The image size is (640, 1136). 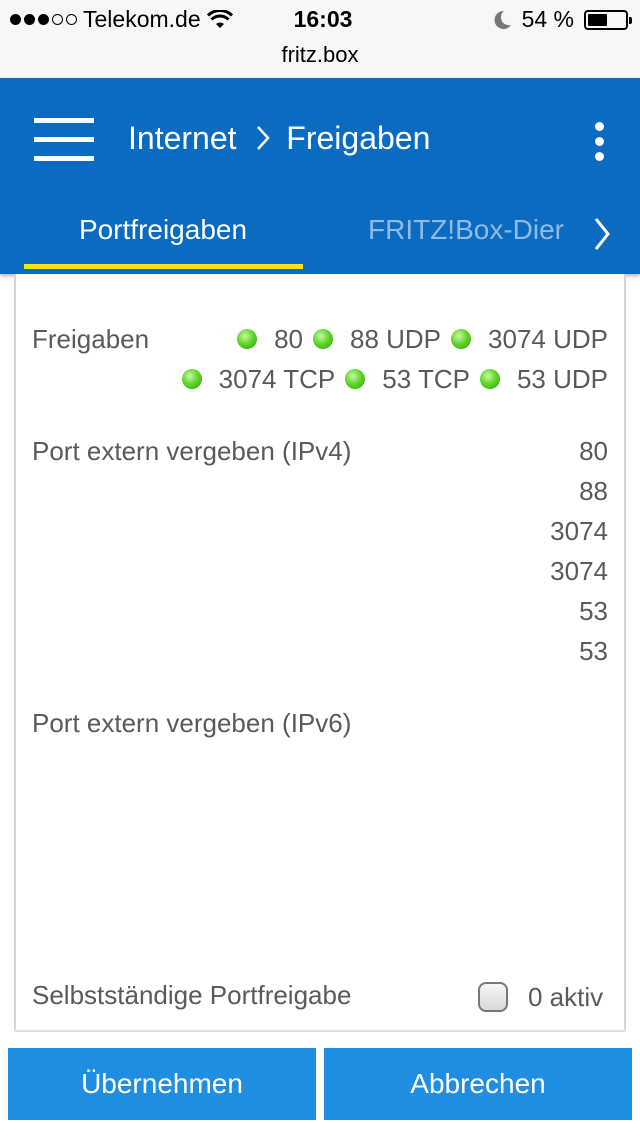 I want to click on more-options-icon, so click(x=600, y=142).